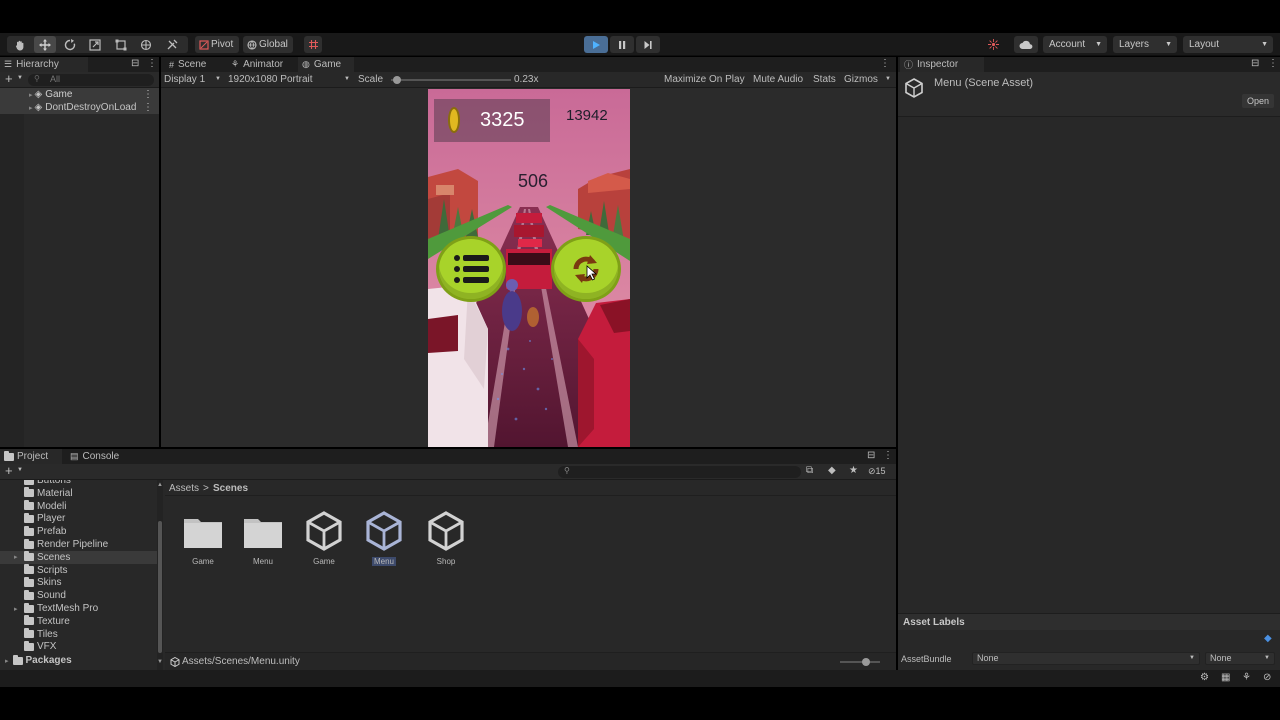  I want to click on asset-folder: Game, so click(203, 538).